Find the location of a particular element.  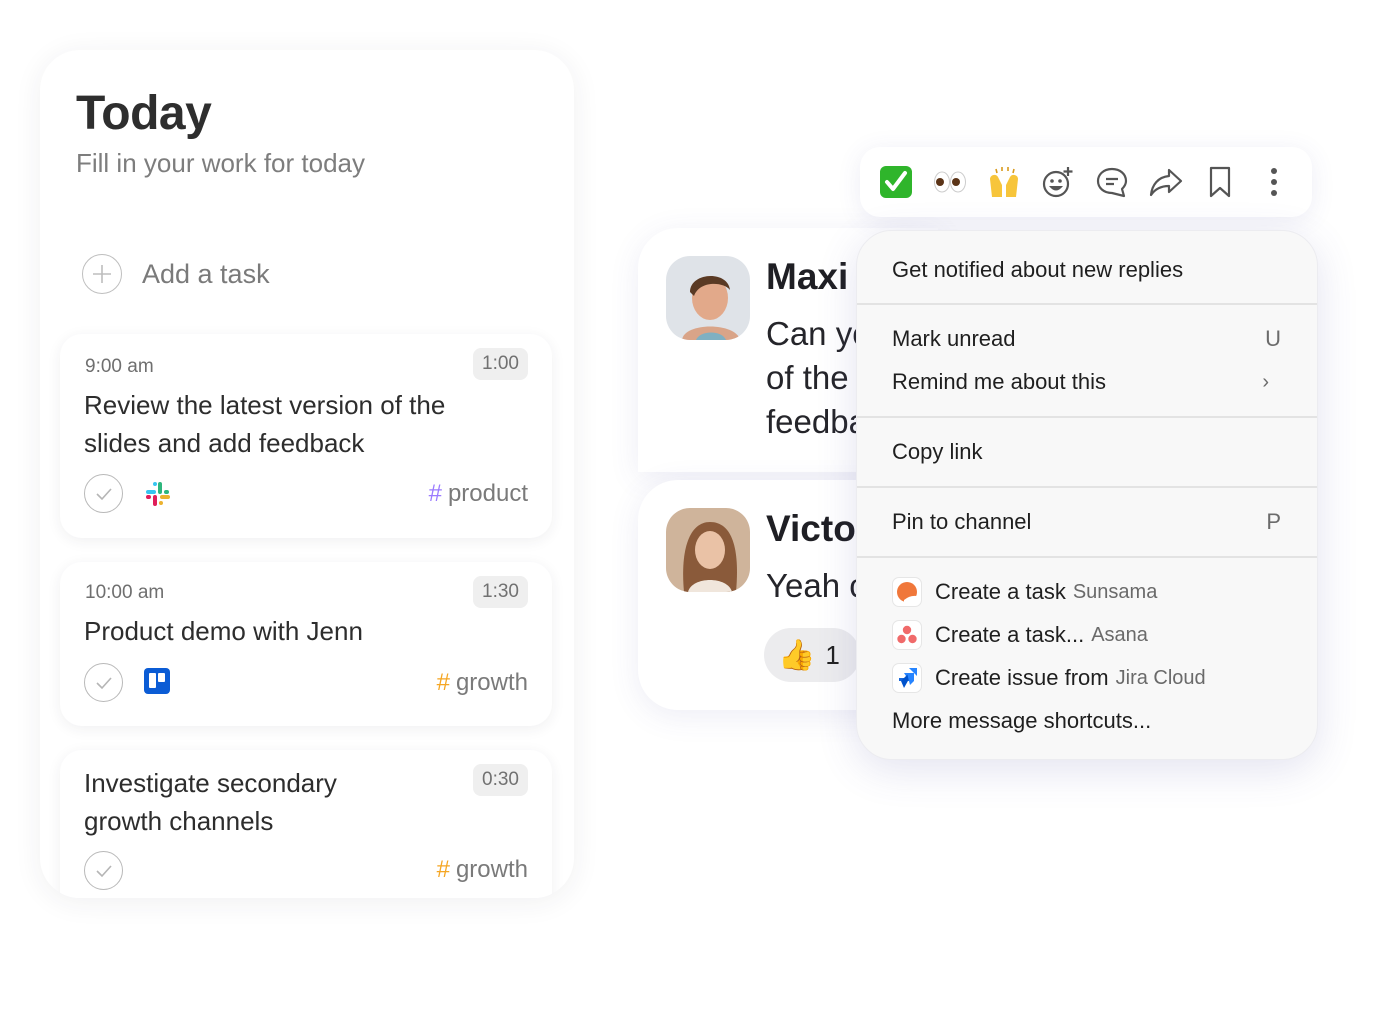

menu-item-get-notified: Get notified about new replies is located at coordinates (1087, 270).